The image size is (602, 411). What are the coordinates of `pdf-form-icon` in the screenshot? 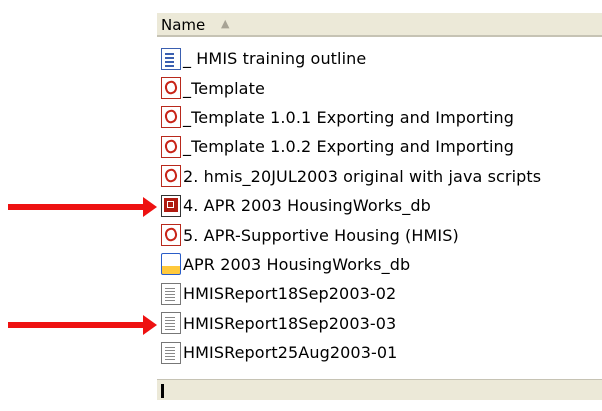 It's located at (171, 205).